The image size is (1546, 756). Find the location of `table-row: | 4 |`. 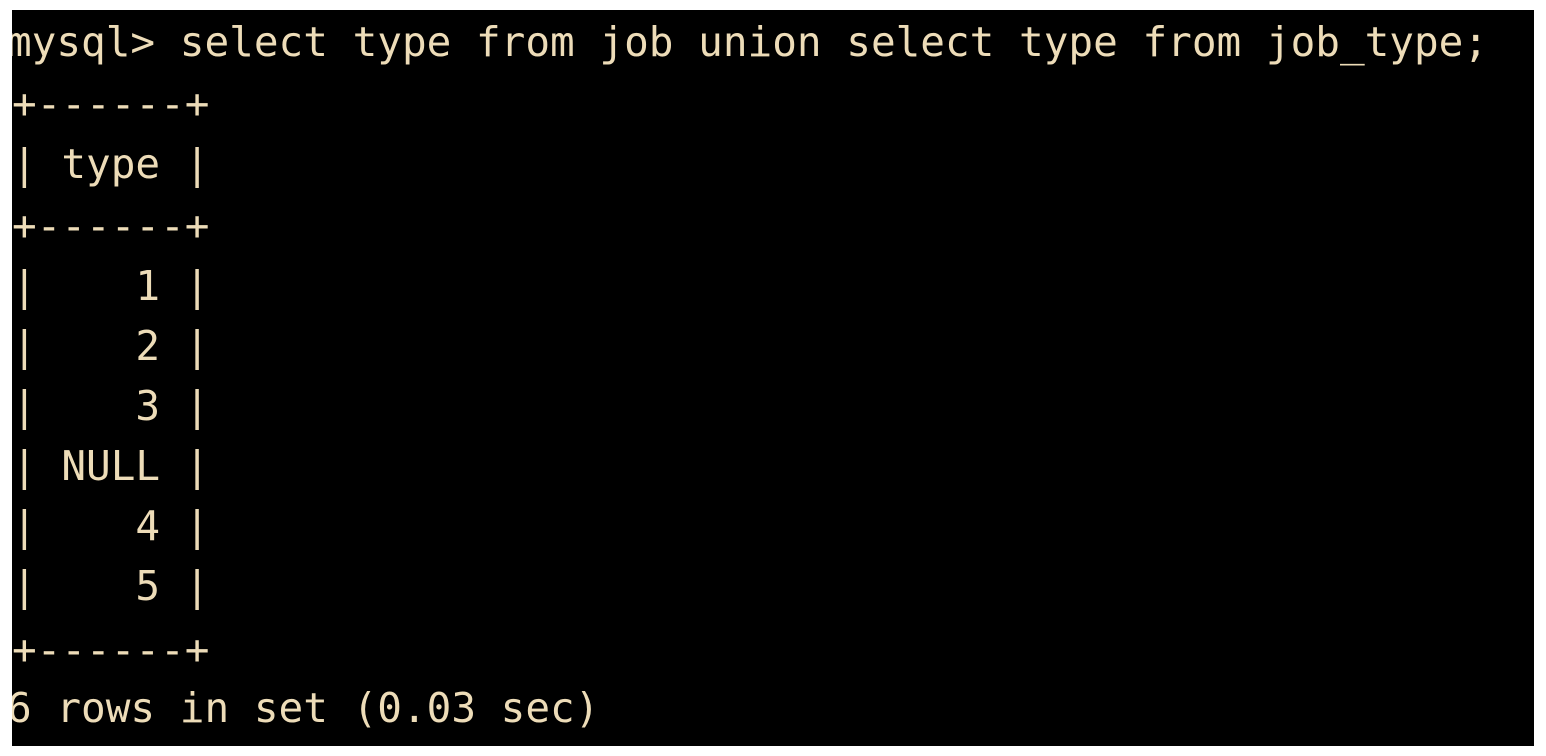

table-row: | 4 | is located at coordinates (111, 526).